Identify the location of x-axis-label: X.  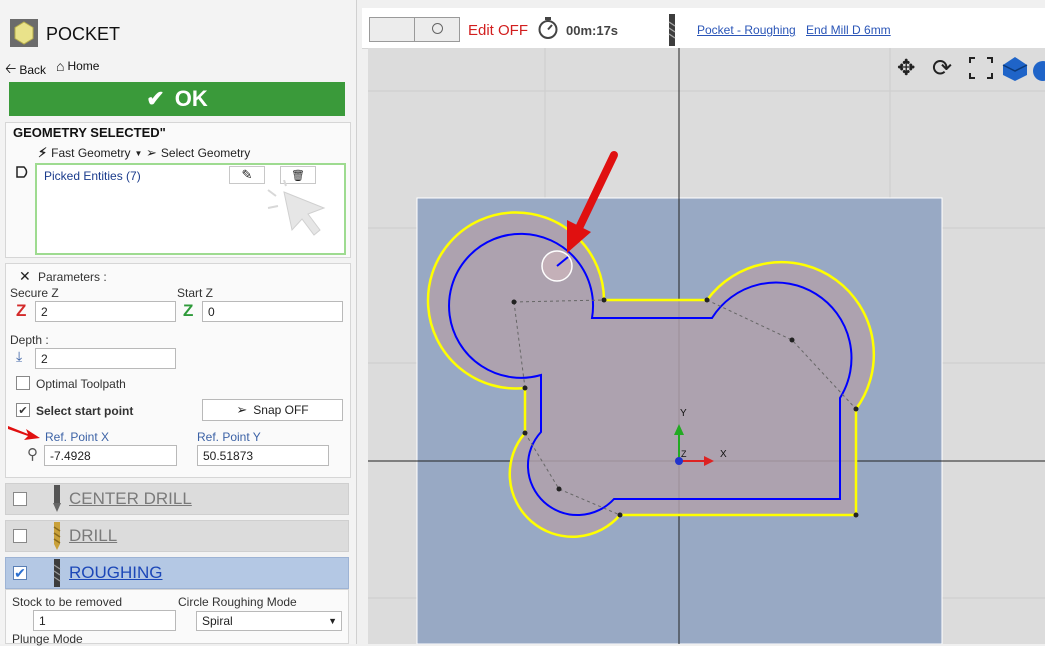
(723, 454).